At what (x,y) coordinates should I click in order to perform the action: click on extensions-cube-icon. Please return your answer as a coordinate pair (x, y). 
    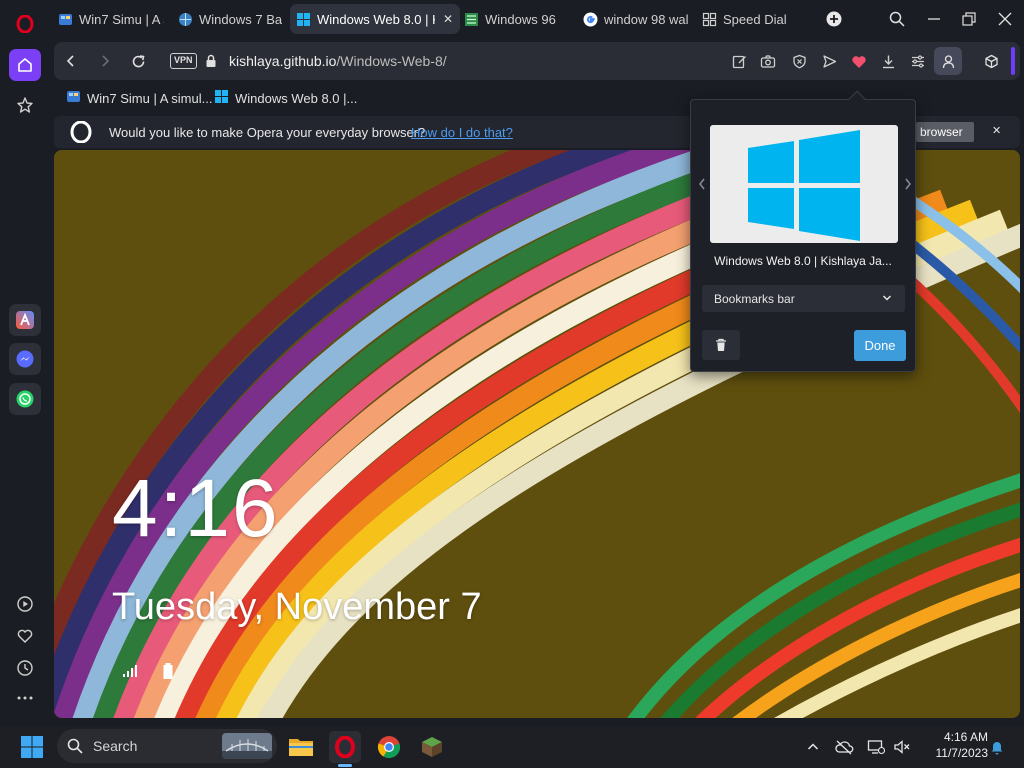
    Looking at the image, I should click on (991, 61).